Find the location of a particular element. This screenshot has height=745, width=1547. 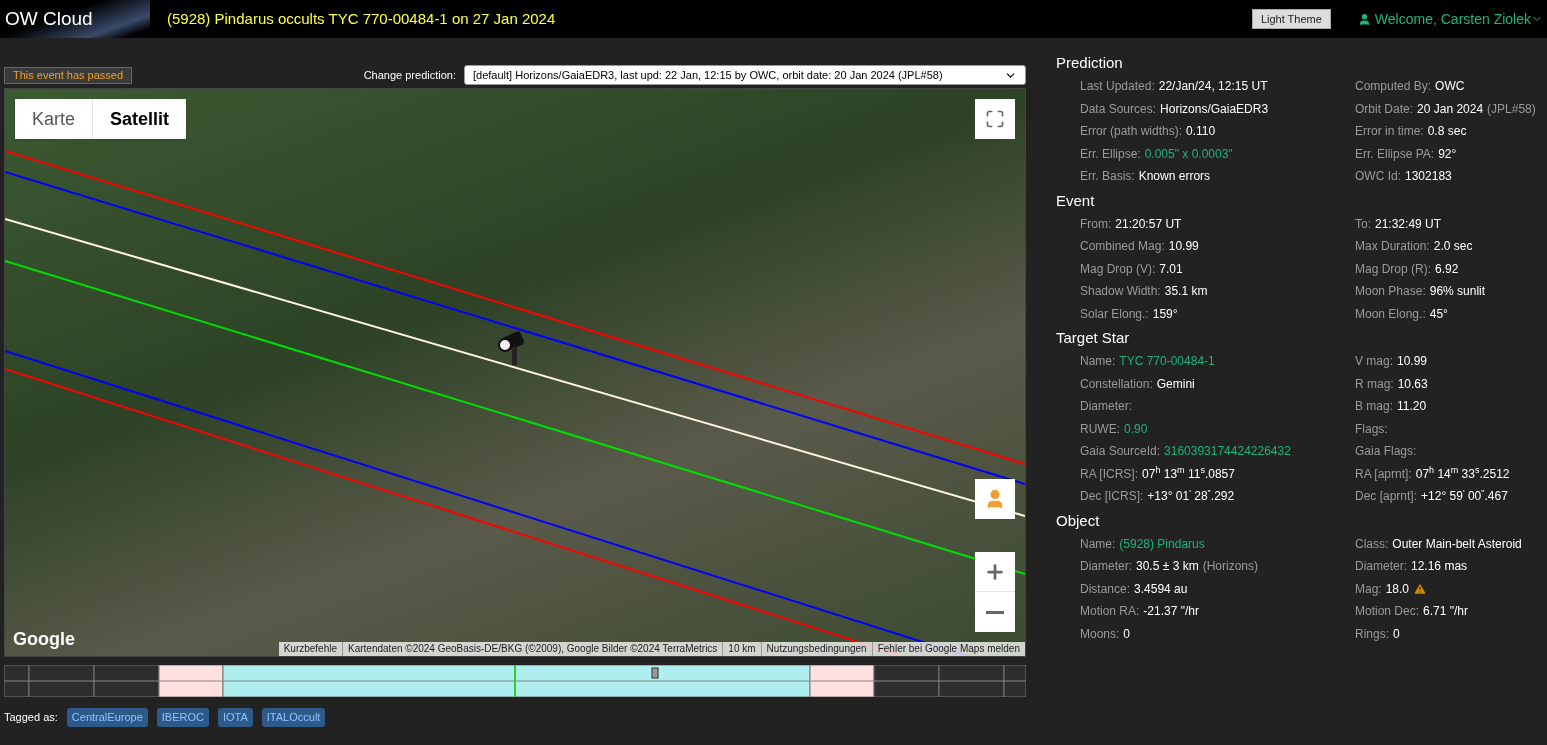

section-title: Object is located at coordinates (1078, 520).